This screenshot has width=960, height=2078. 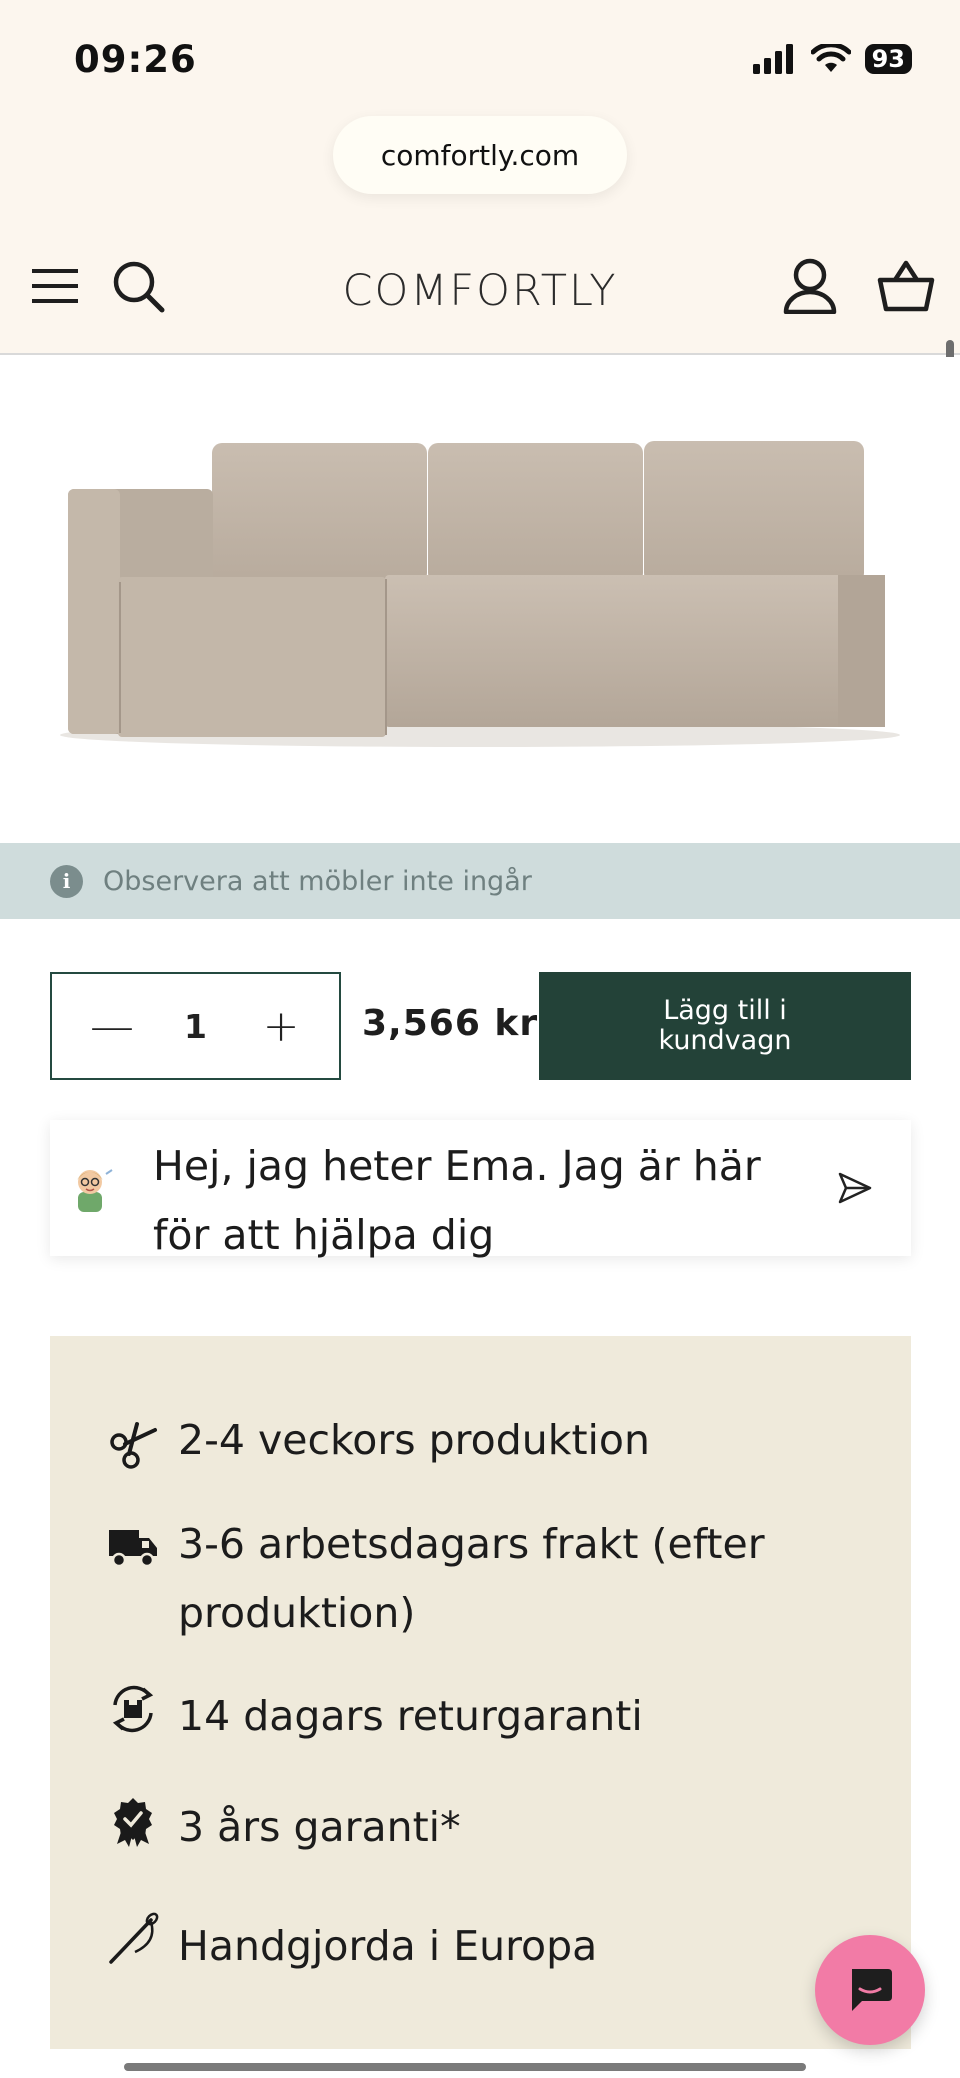 What do you see at coordinates (388, 1946) in the screenshot?
I see `benefit-handmade: Handgjorda i Europa` at bounding box center [388, 1946].